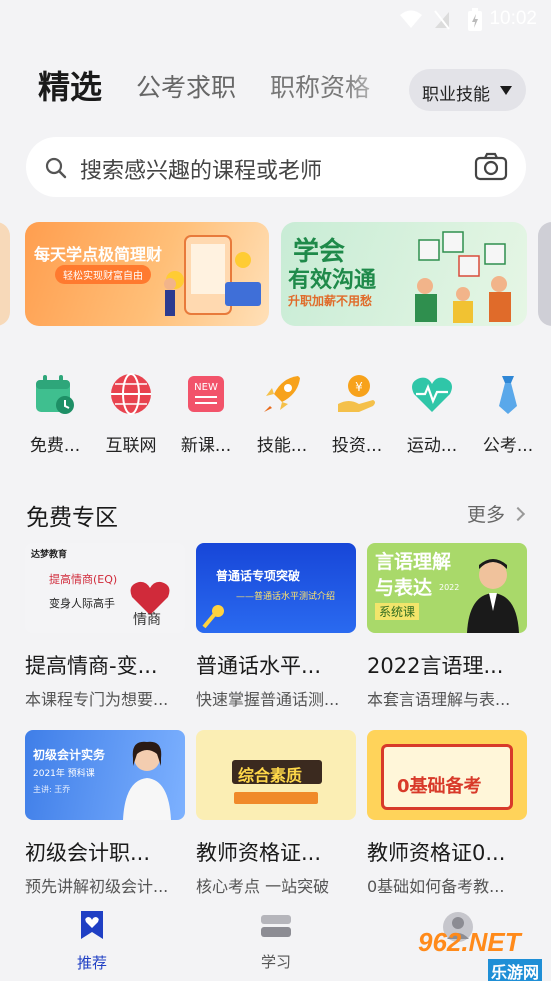 The height and width of the screenshot is (981, 551). I want to click on banner-communication: 学会 有效沟通 升职加薪不用愁, so click(404, 274).